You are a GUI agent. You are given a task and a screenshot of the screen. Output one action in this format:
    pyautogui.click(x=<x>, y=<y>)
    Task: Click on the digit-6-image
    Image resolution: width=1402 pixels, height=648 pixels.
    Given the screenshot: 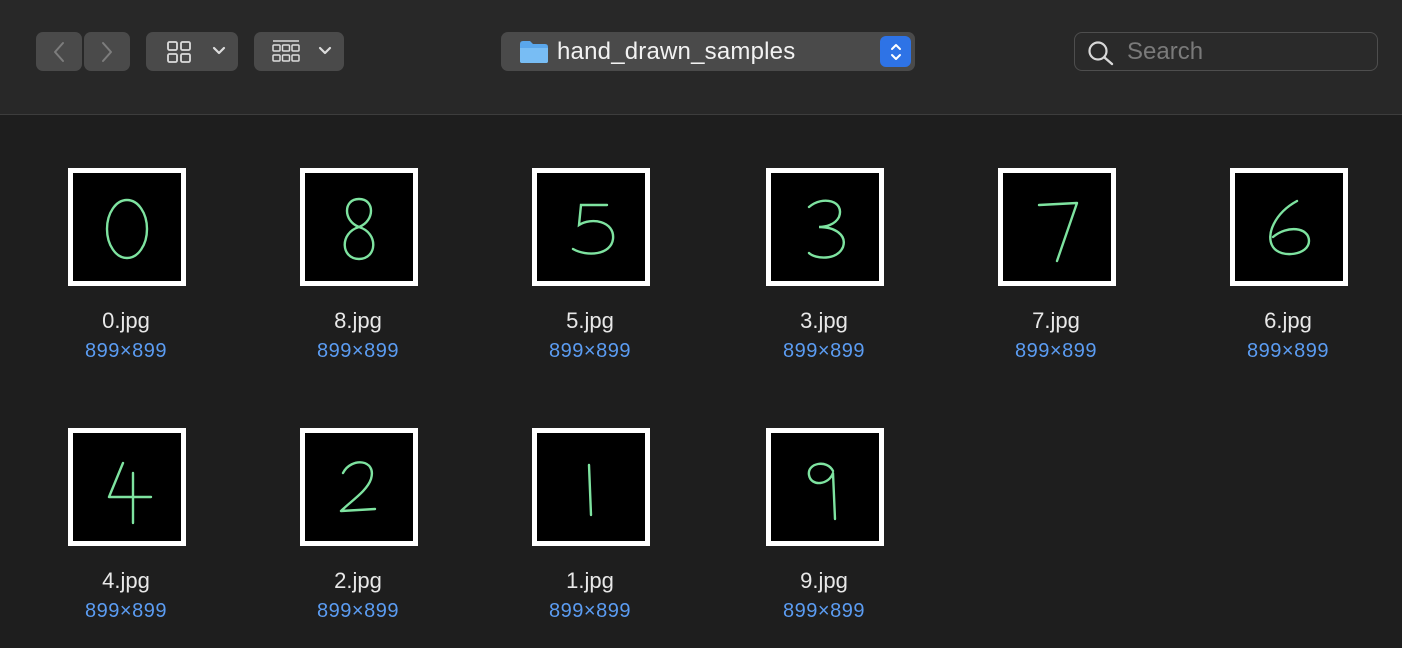 What is the action you would take?
    pyautogui.click(x=1289, y=227)
    